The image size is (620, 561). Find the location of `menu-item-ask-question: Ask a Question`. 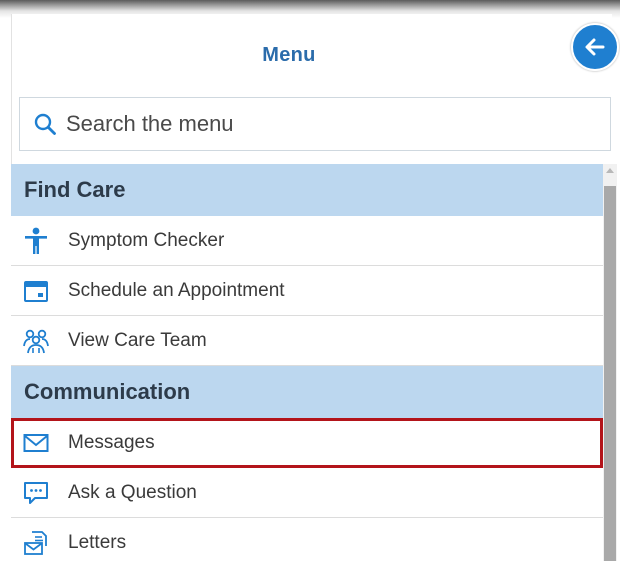

menu-item-ask-question: Ask a Question is located at coordinates (307, 493).